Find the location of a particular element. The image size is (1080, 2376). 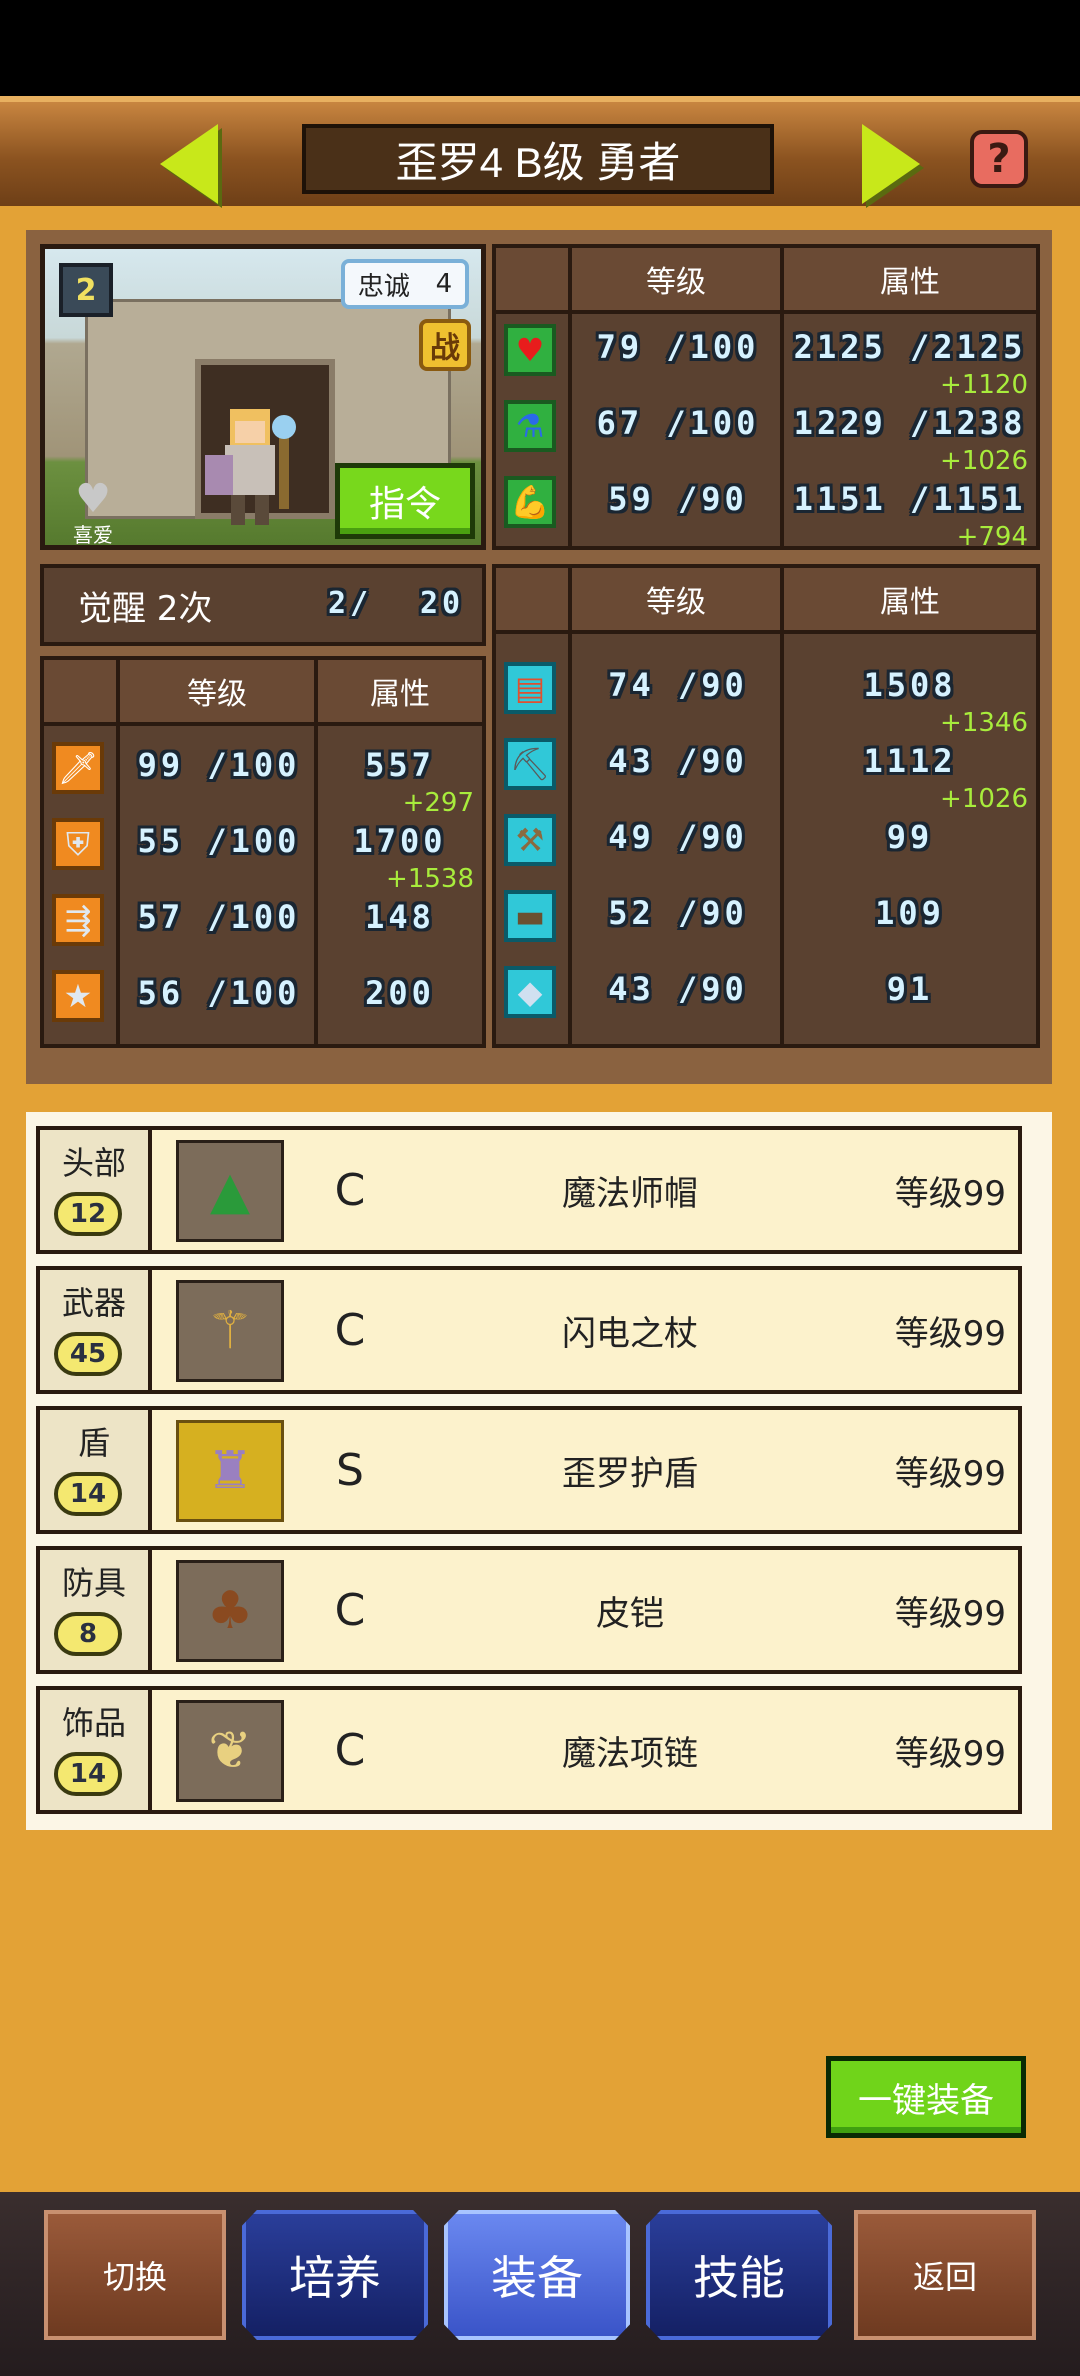

shield-icon: ⛨ is located at coordinates (78, 844).